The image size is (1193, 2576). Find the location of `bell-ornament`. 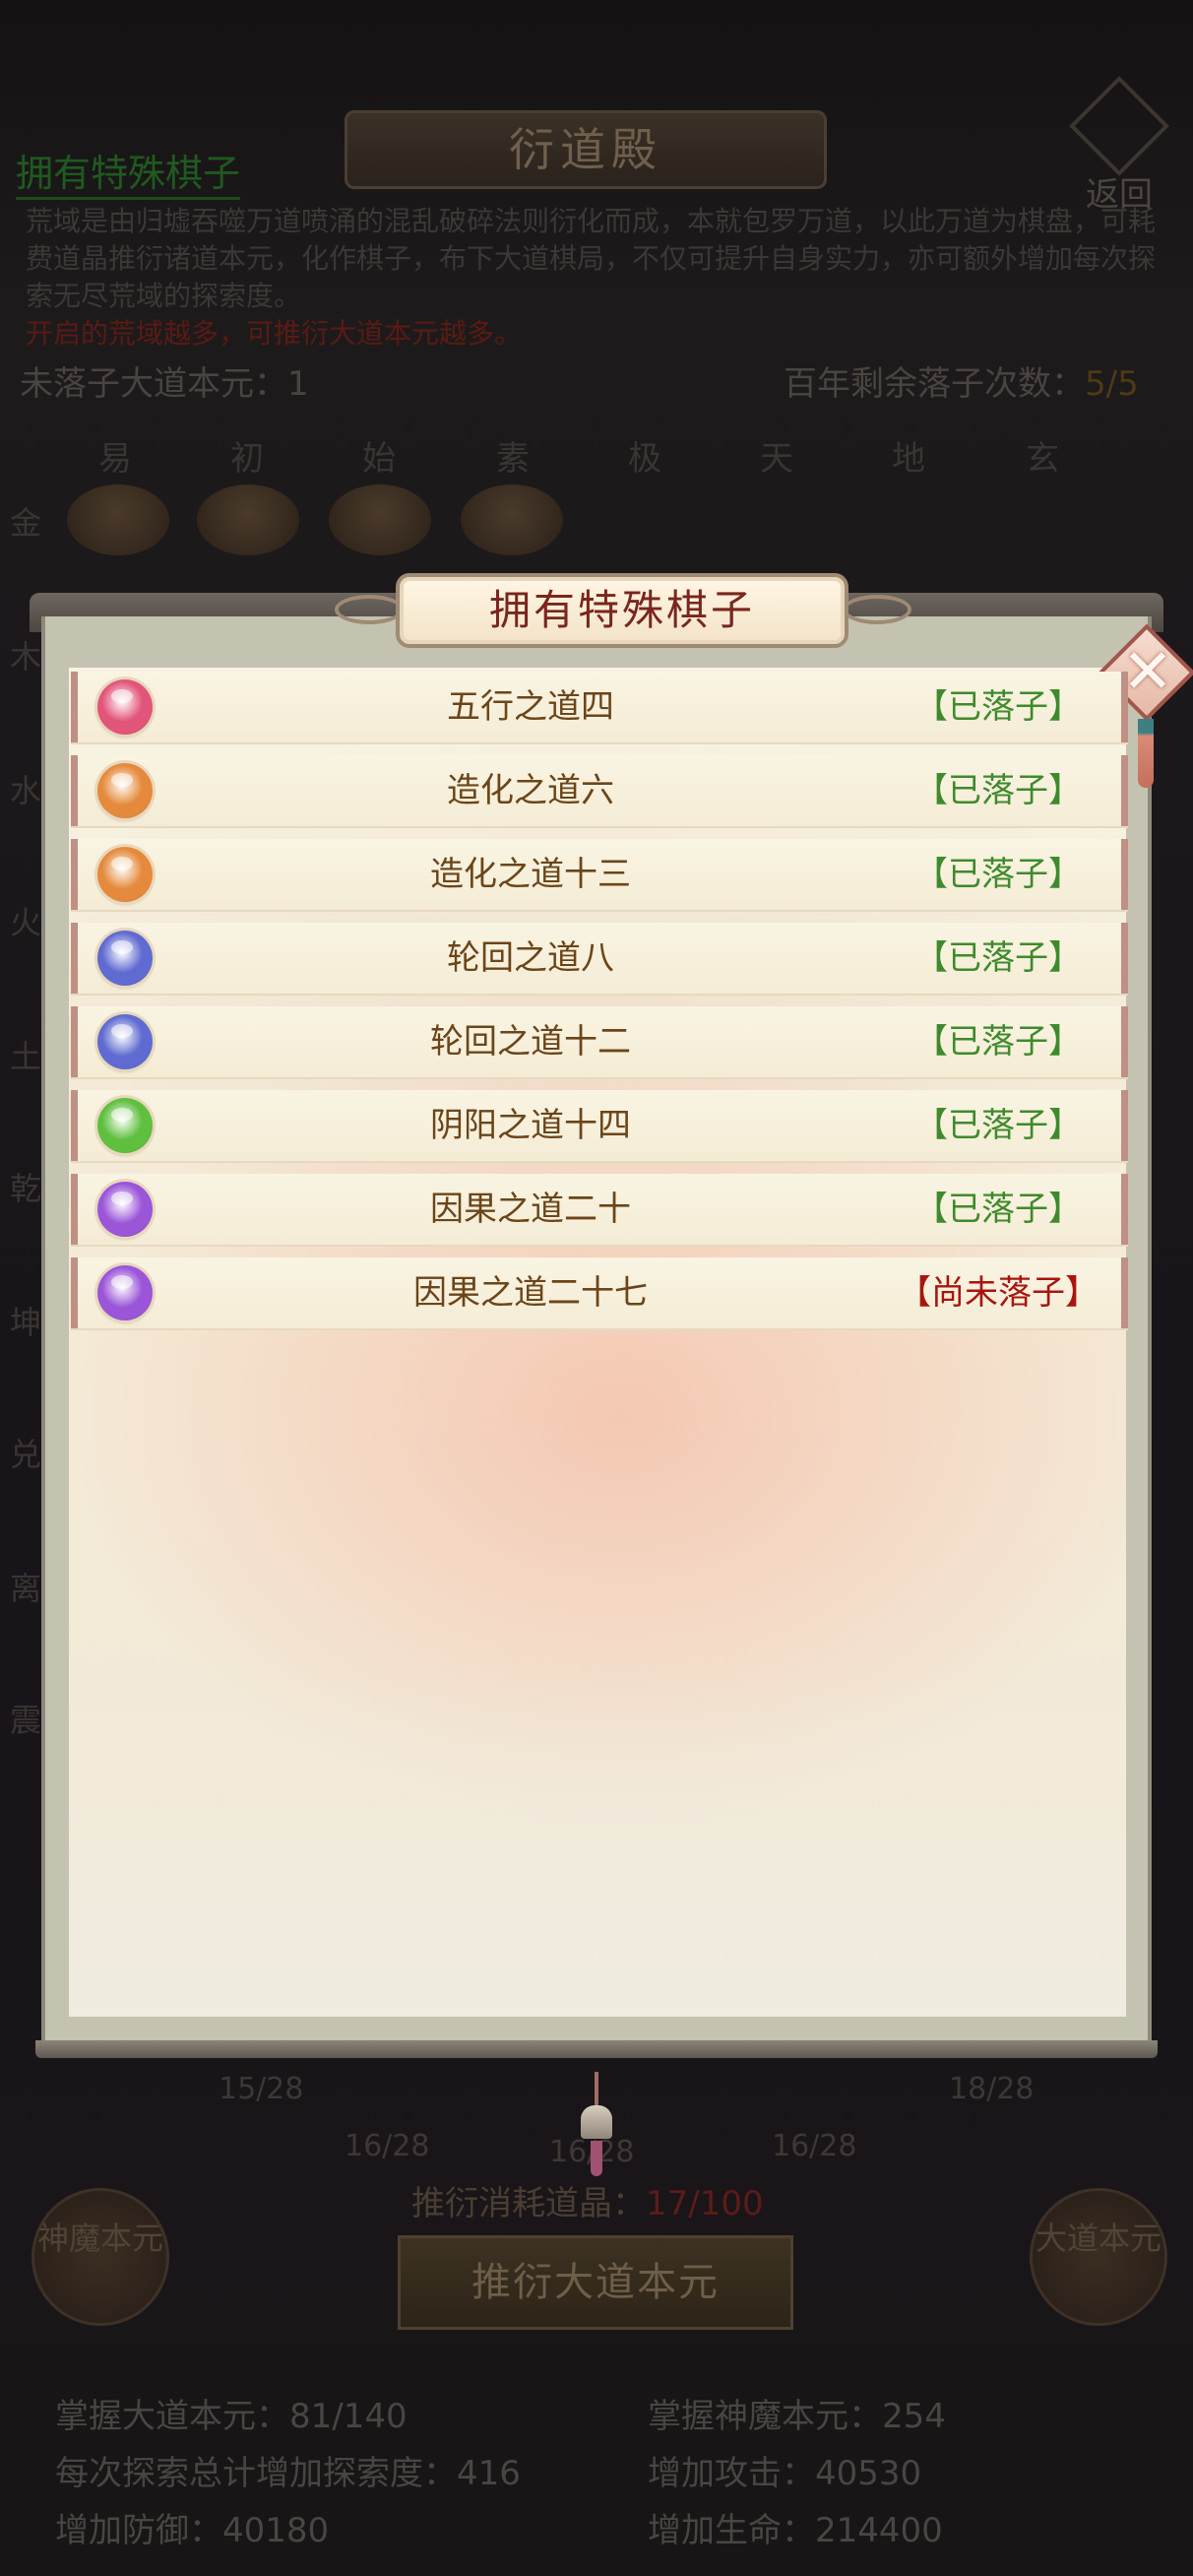

bell-ornament is located at coordinates (596, 2126).